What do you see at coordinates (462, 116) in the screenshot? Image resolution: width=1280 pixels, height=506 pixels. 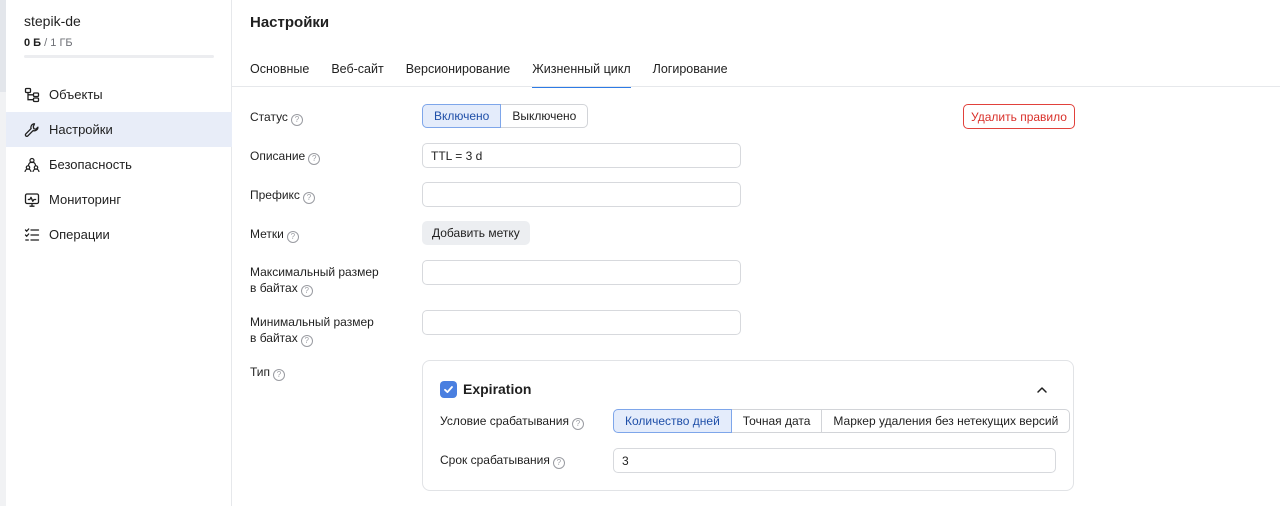 I see `status-enabled-button: Включено` at bounding box center [462, 116].